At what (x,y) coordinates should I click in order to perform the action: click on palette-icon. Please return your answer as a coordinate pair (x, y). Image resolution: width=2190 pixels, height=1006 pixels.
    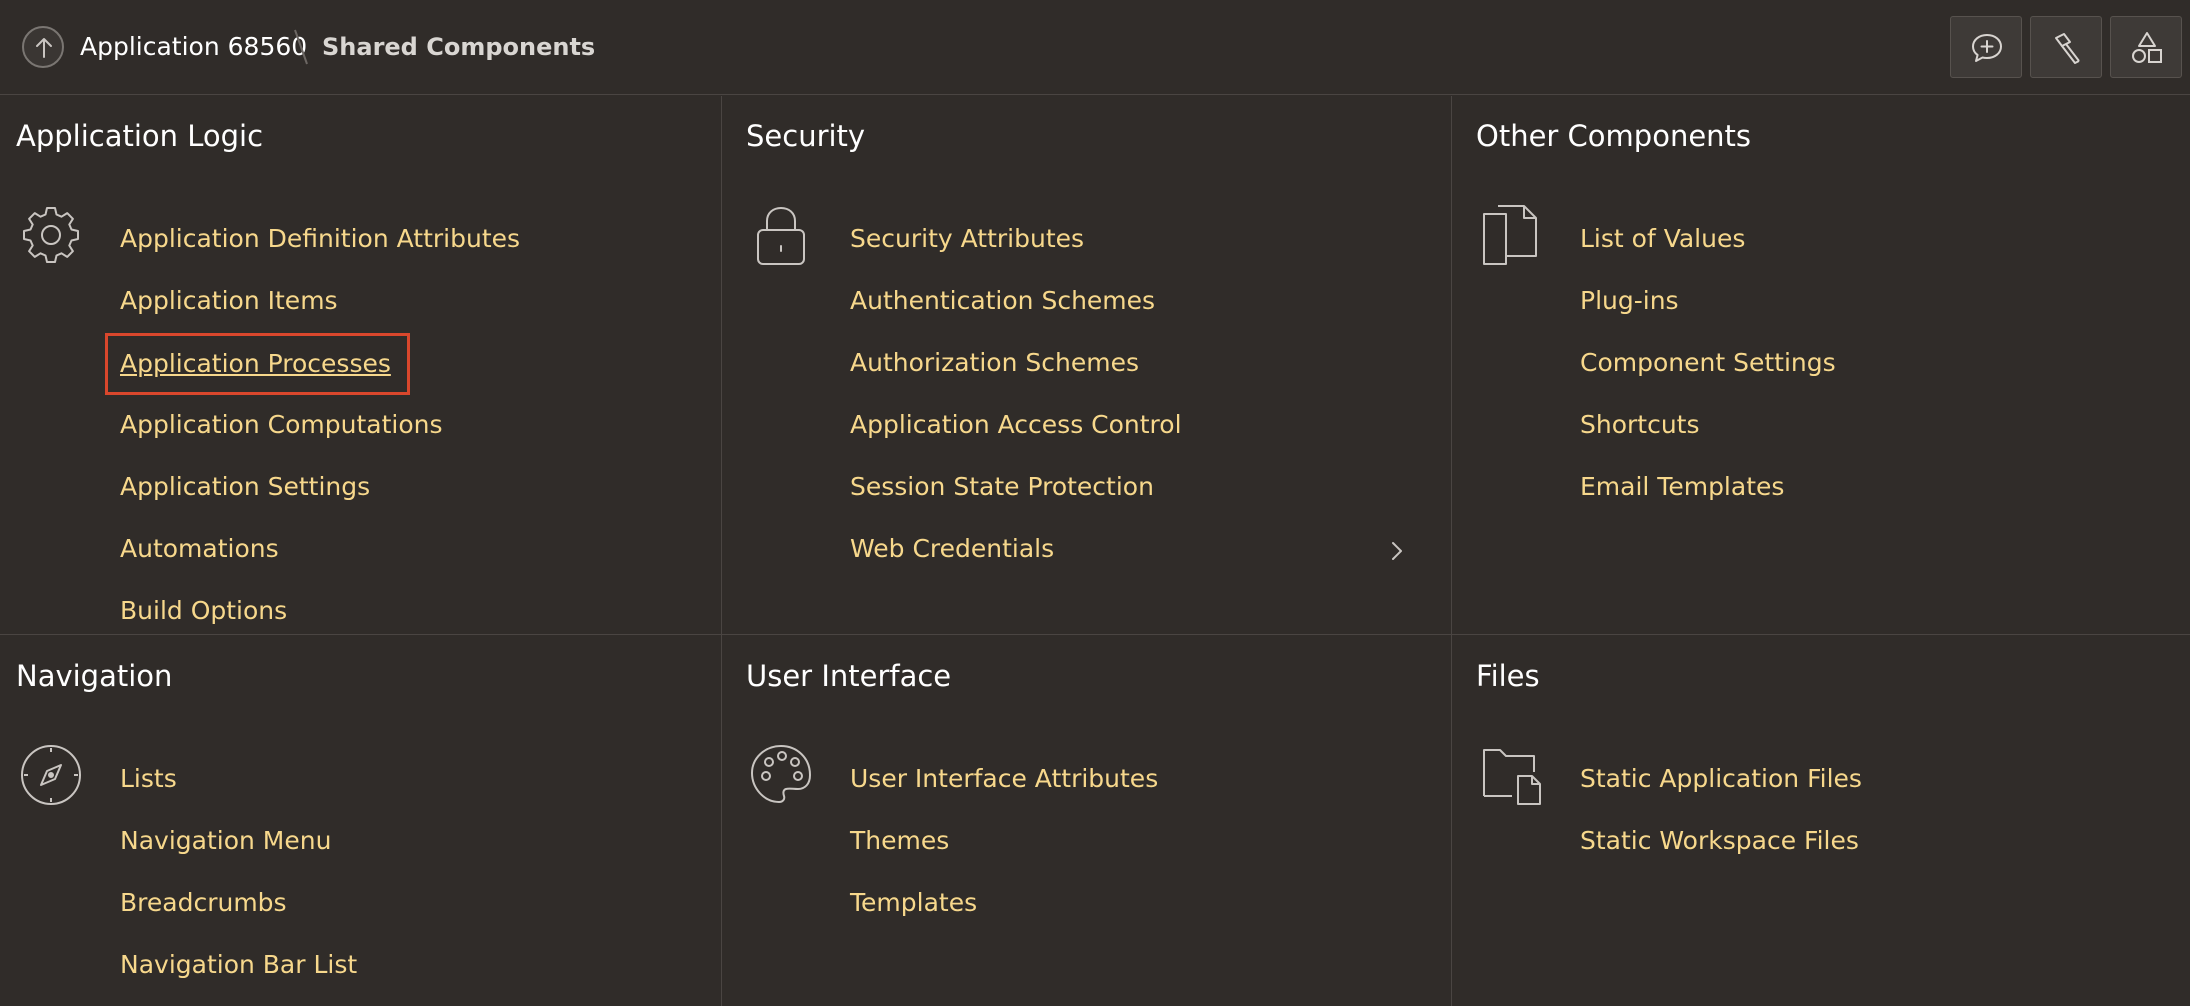
    Looking at the image, I should click on (781, 774).